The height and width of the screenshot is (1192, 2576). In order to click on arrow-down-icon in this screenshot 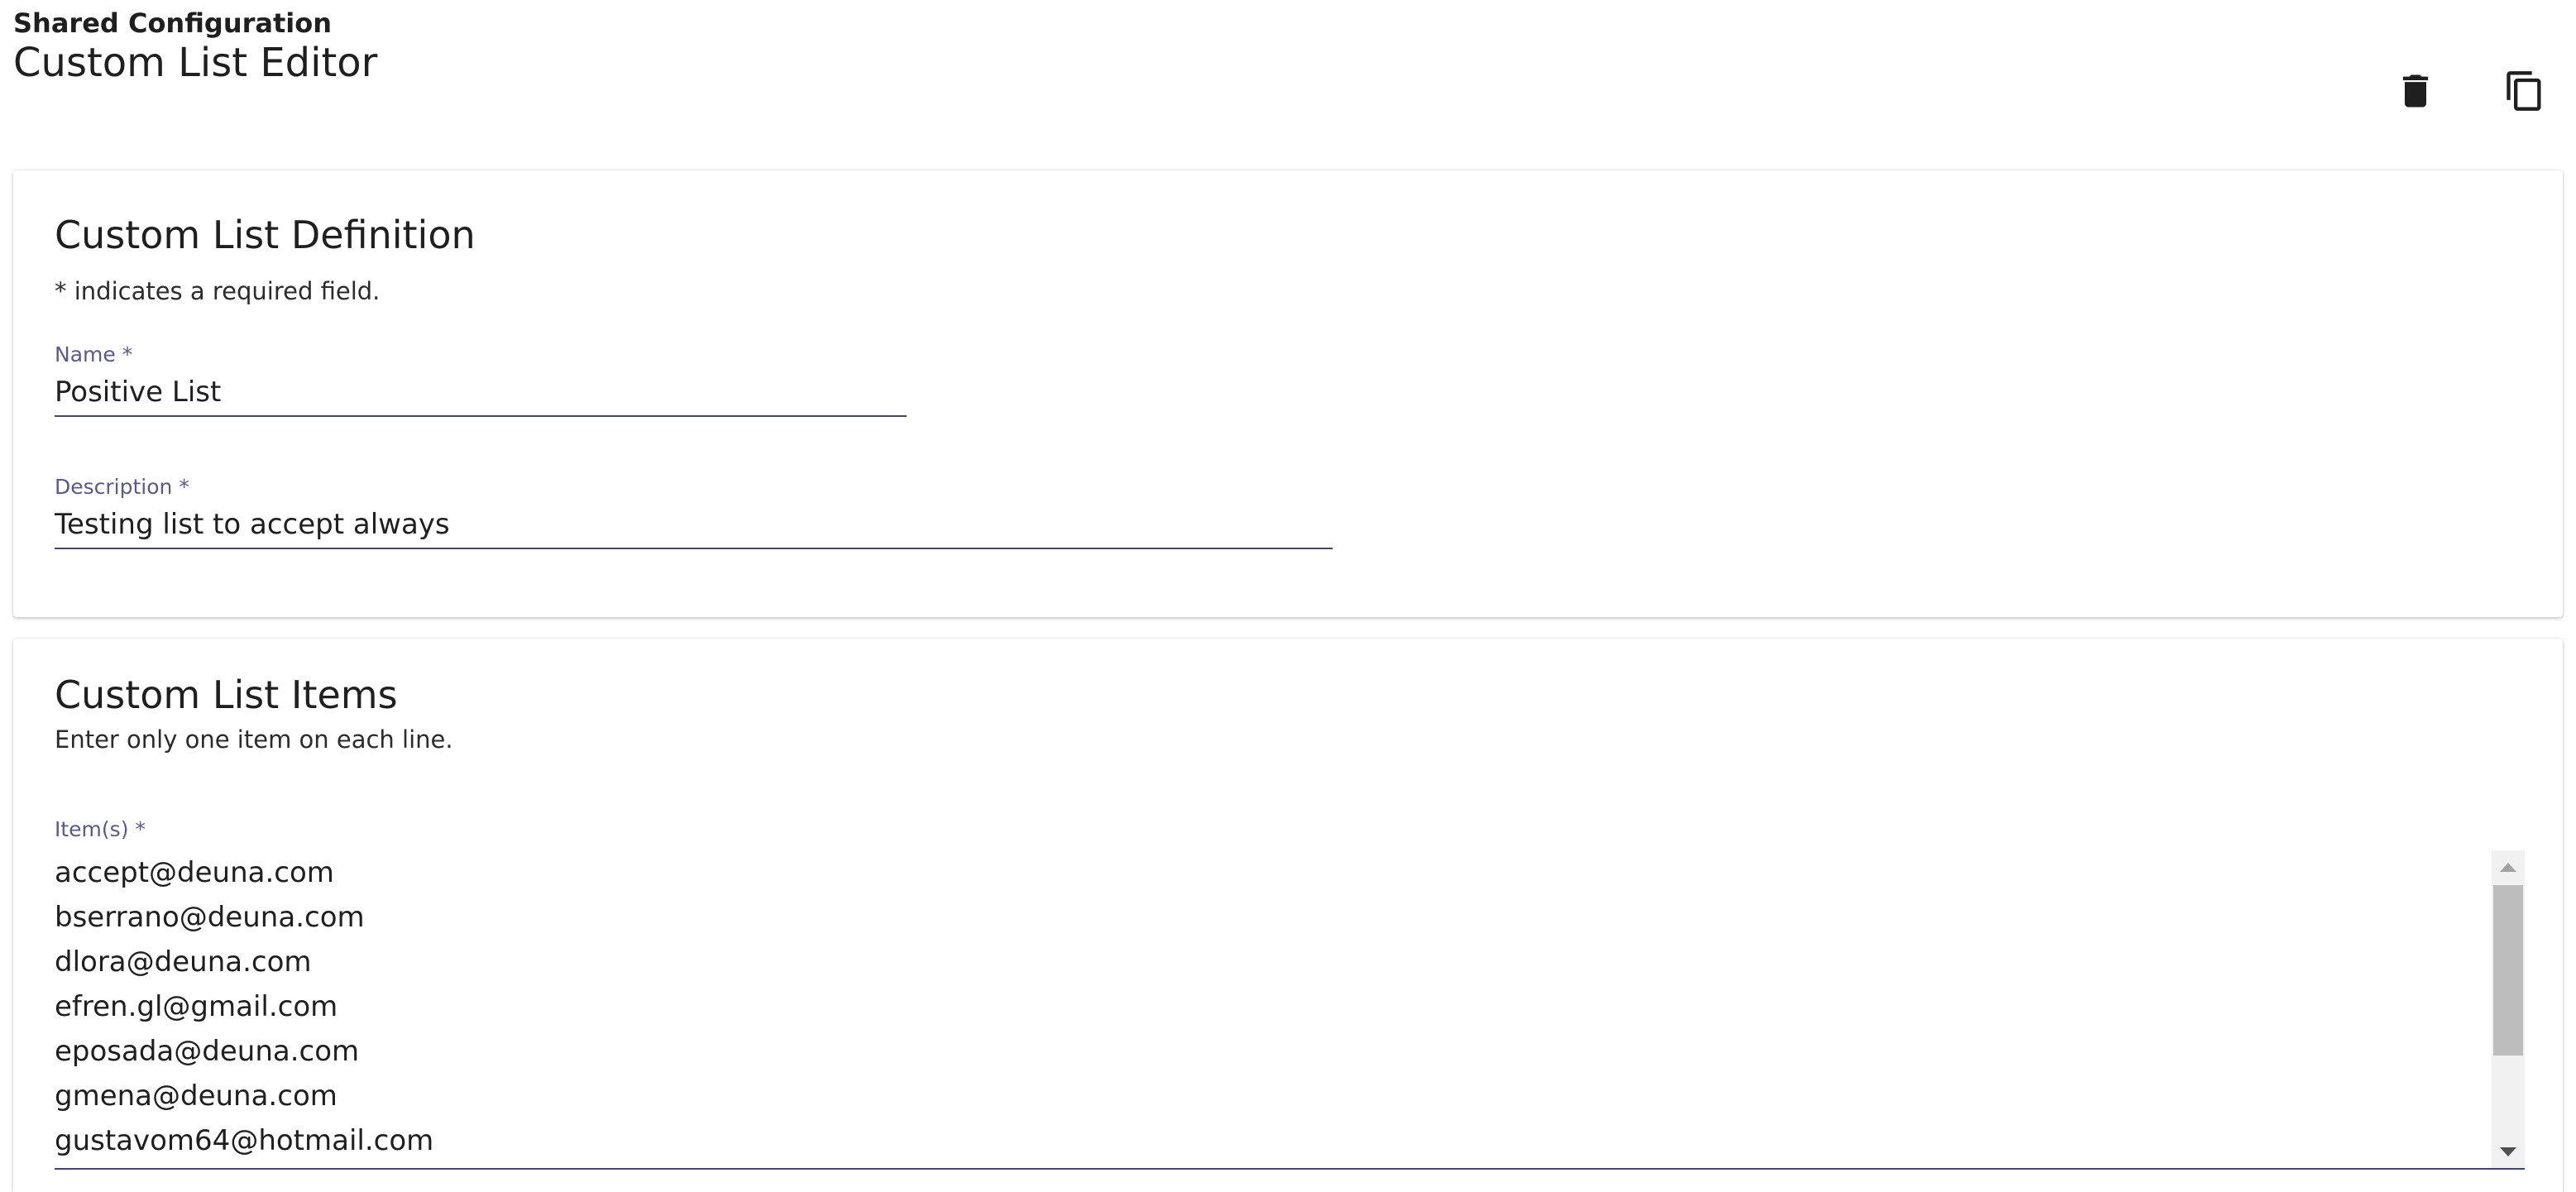, I will do `click(2508, 1151)`.